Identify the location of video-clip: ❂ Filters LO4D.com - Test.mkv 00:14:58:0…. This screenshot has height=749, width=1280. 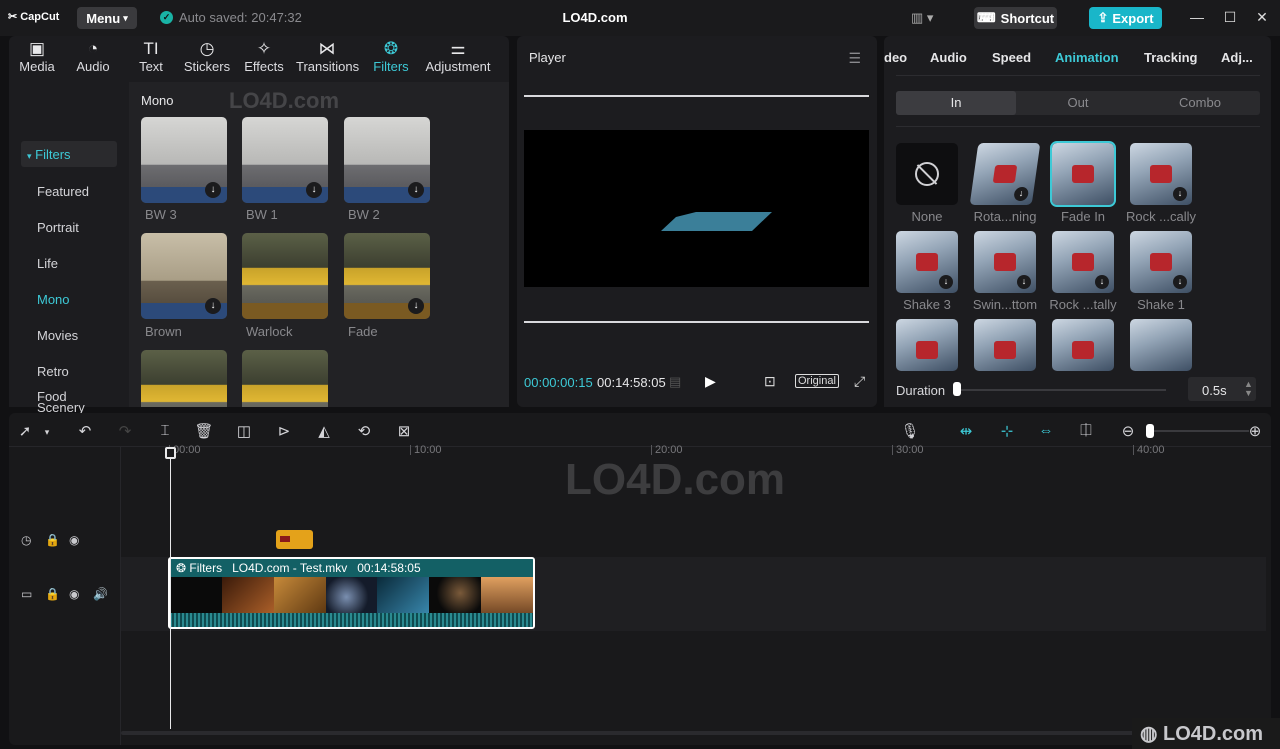
(351, 593).